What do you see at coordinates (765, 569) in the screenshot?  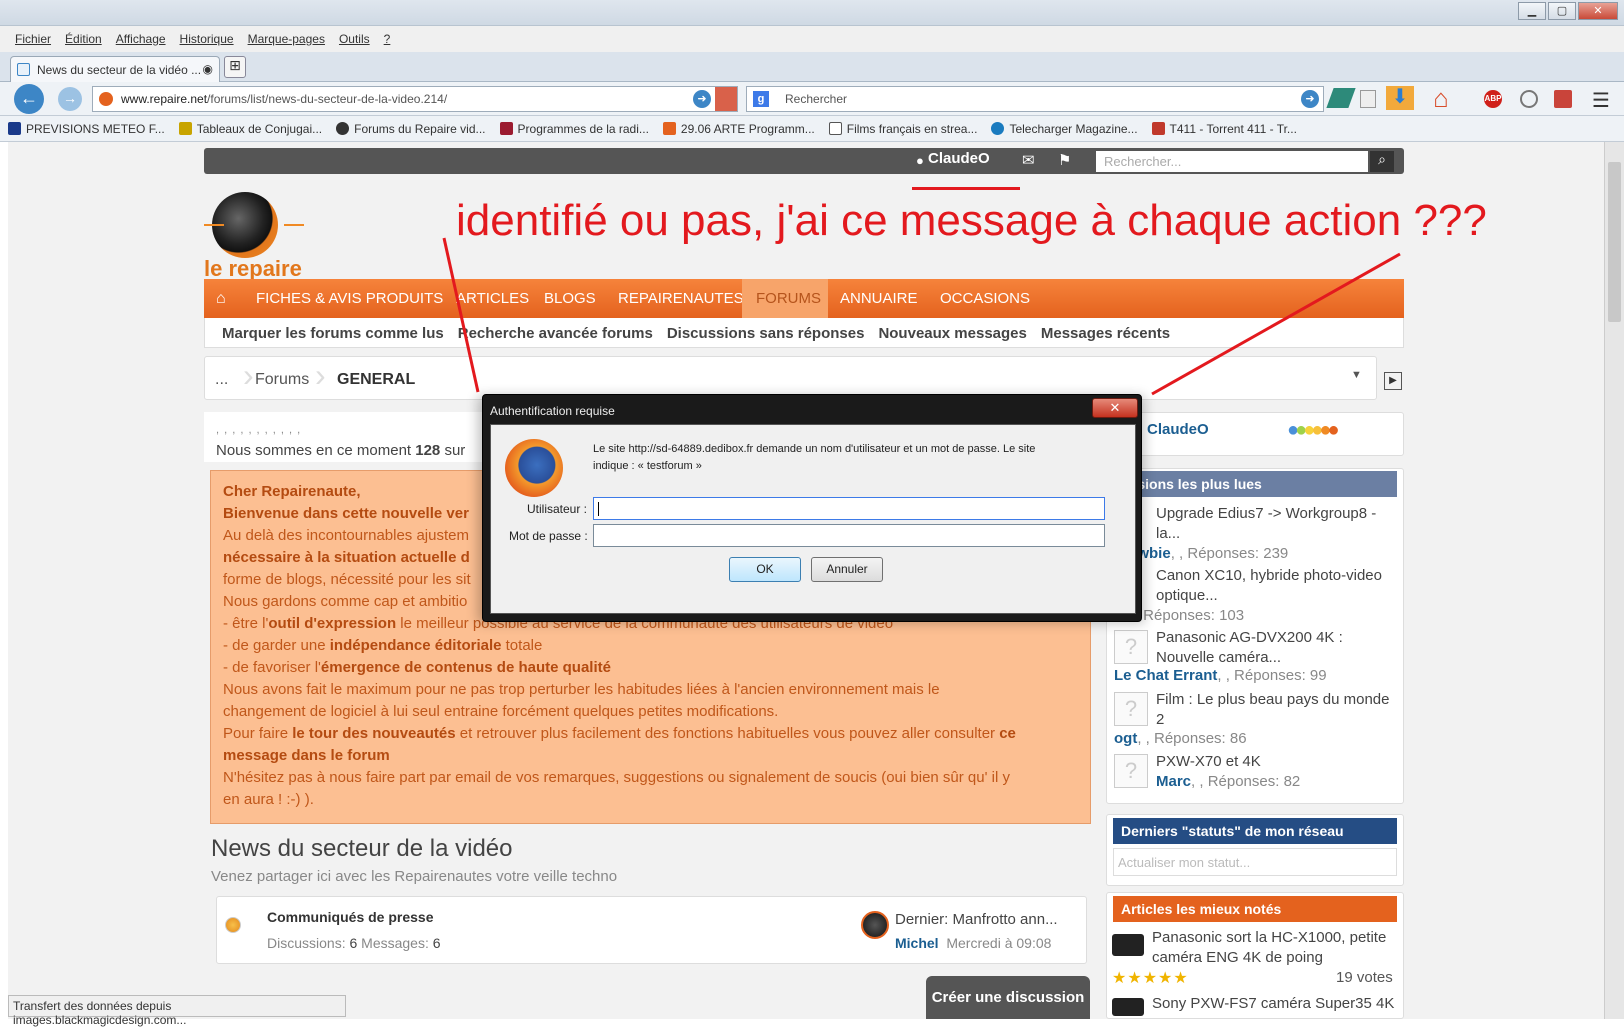 I see `ok-button: OK` at bounding box center [765, 569].